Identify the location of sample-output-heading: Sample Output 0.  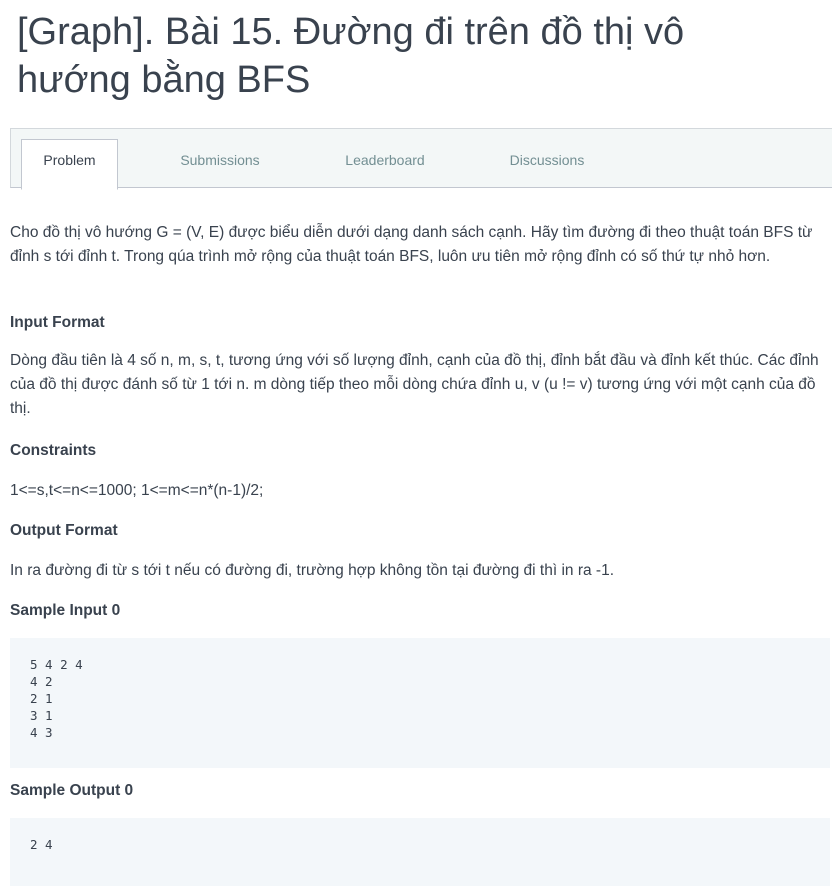
(72, 790).